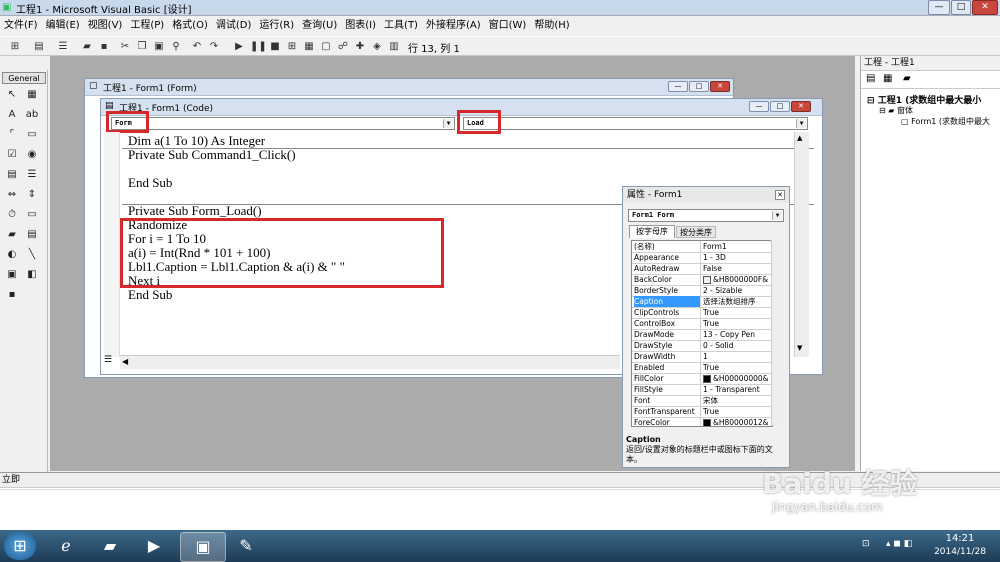 The image size is (1000, 562). What do you see at coordinates (15, 46) in the screenshot?
I see `add-project-icon: ⊞` at bounding box center [15, 46].